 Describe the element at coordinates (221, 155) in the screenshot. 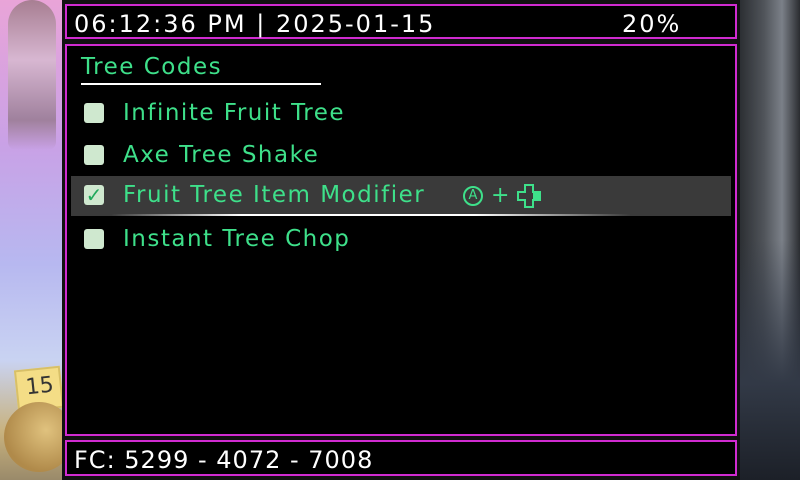

I see `menu-item-label: Axe Tree Shake` at that location.